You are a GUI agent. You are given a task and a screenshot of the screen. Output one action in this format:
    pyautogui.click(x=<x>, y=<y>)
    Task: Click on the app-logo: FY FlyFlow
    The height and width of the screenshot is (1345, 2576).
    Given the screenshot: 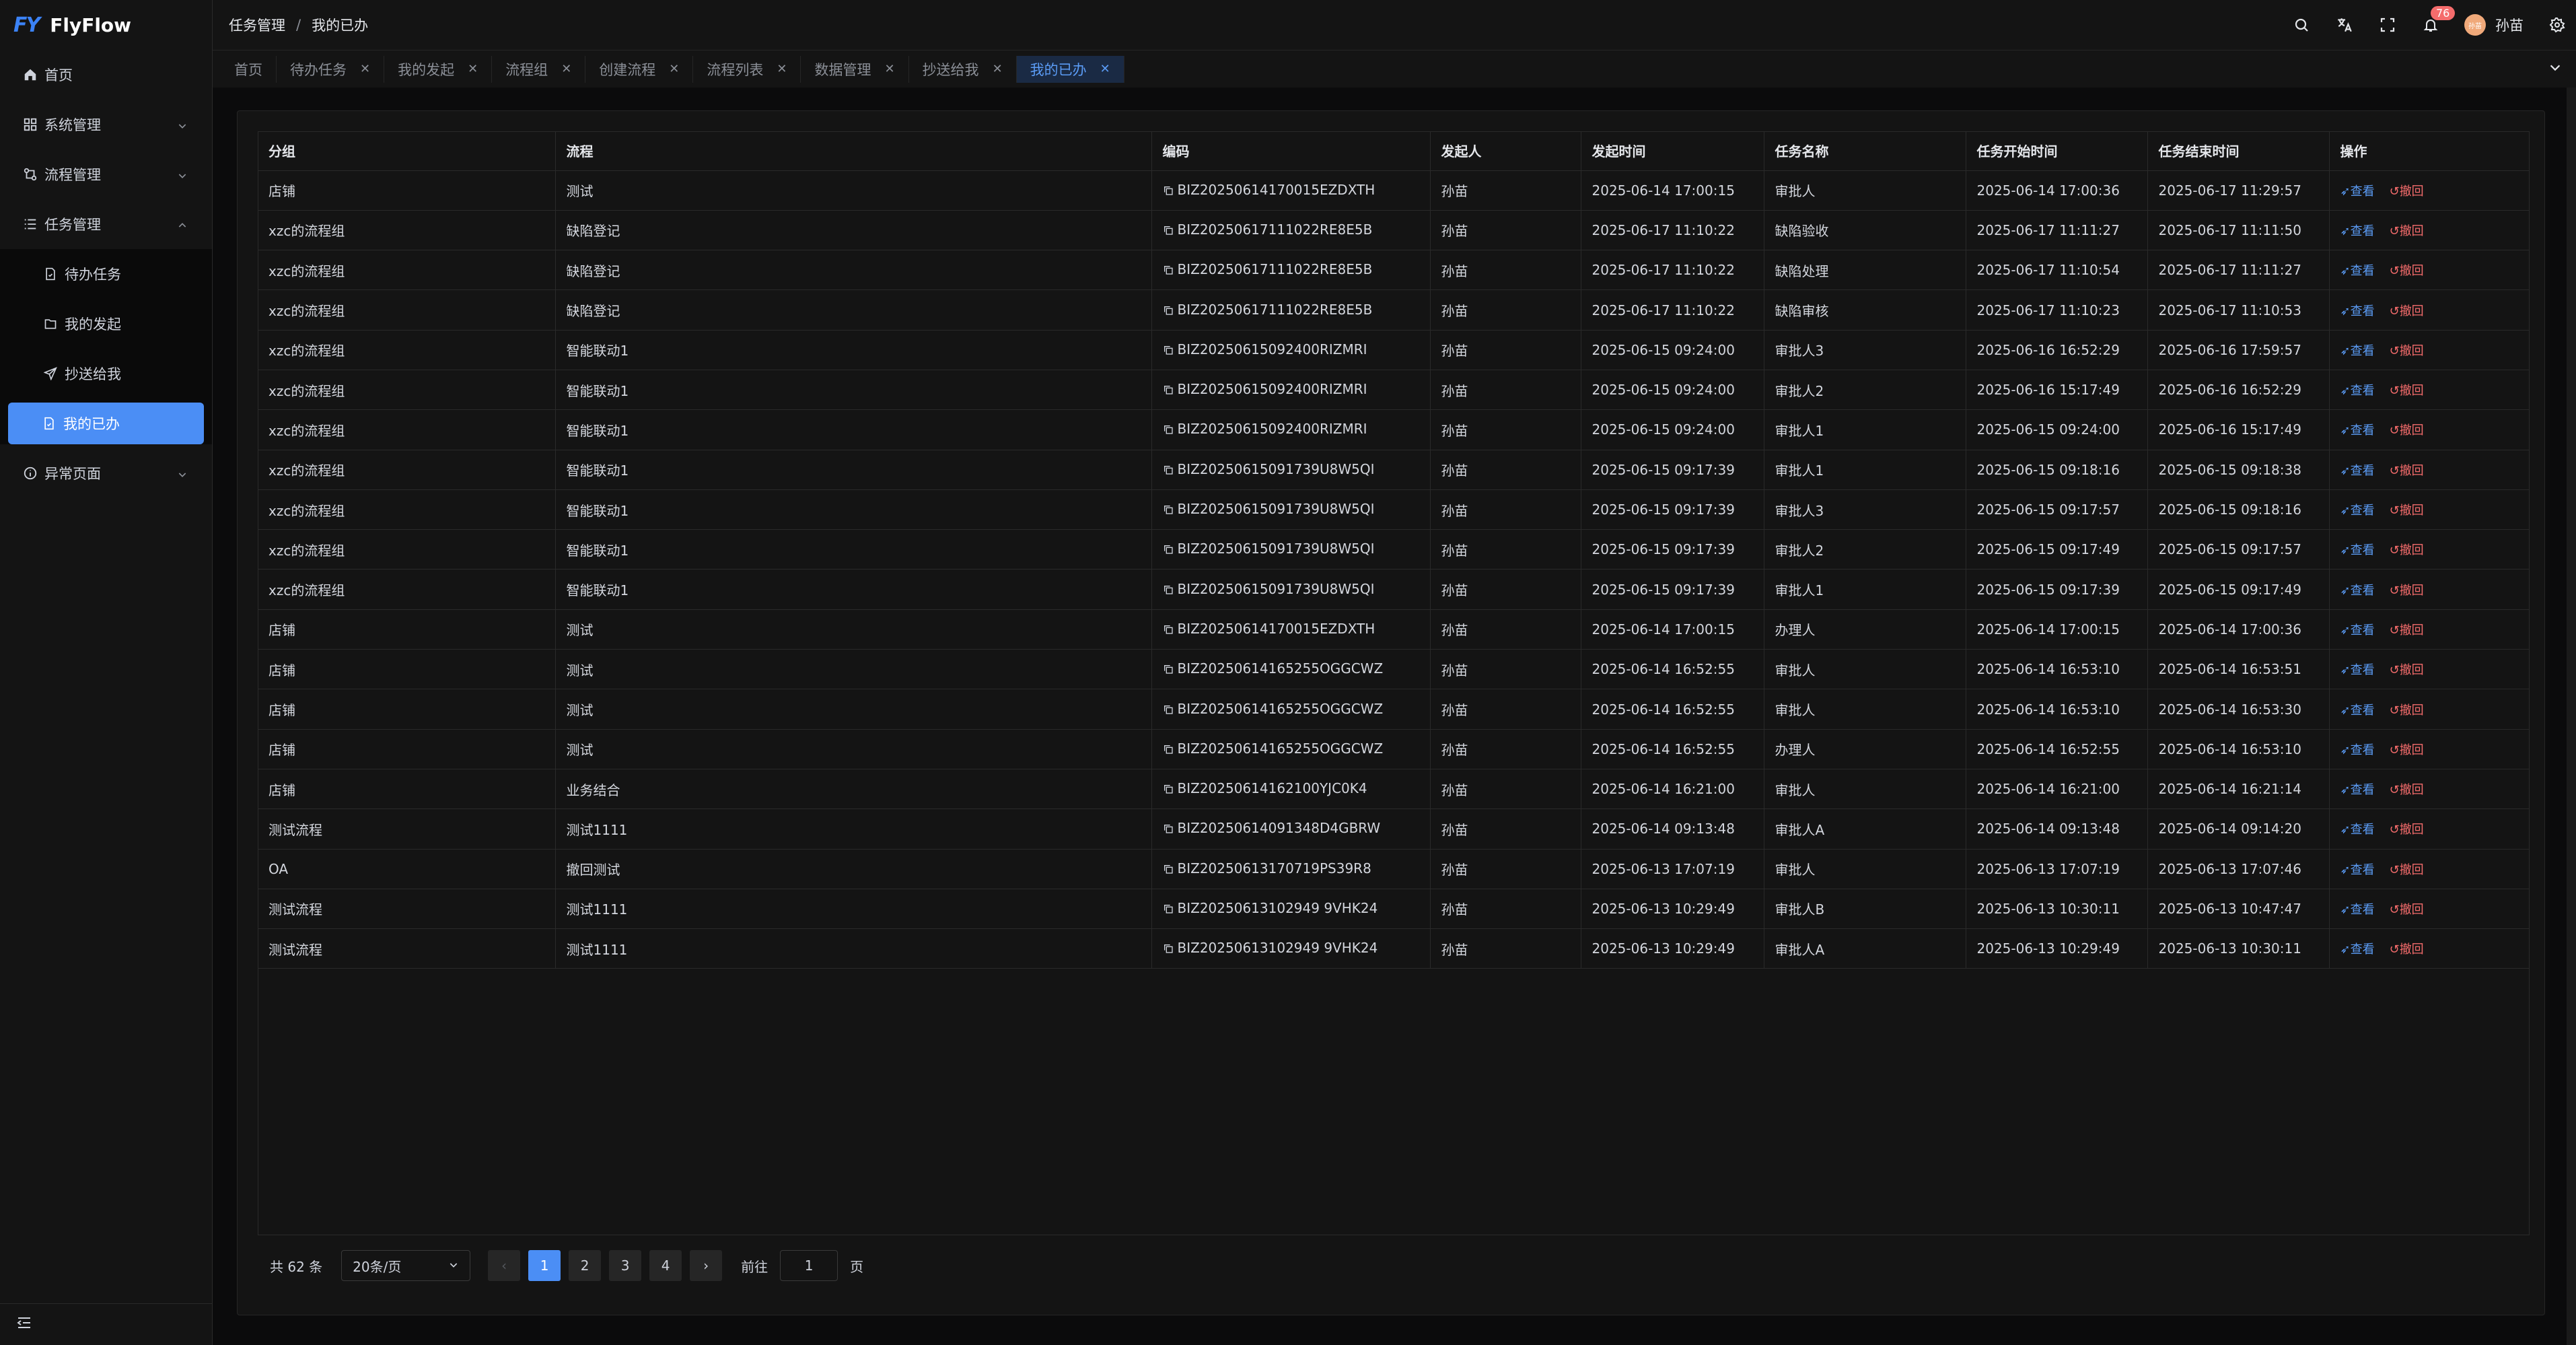 What is the action you would take?
    pyautogui.click(x=106, y=25)
    